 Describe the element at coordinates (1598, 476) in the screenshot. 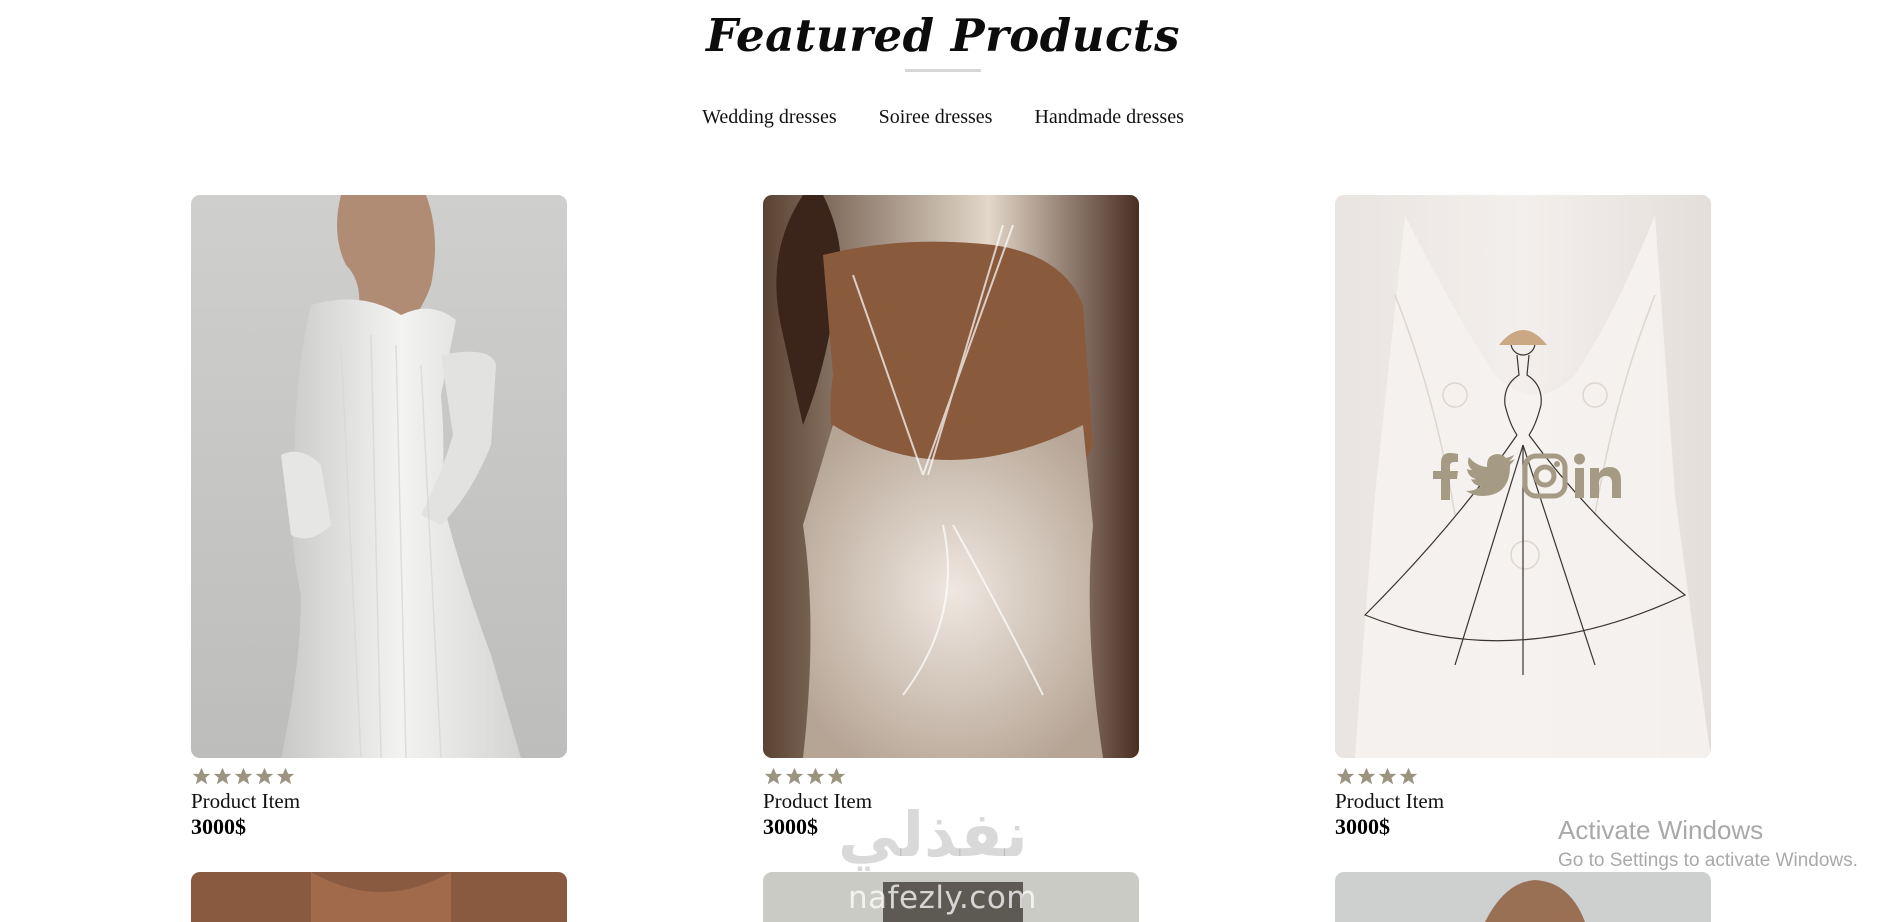

I see `linkedin-icon` at that location.